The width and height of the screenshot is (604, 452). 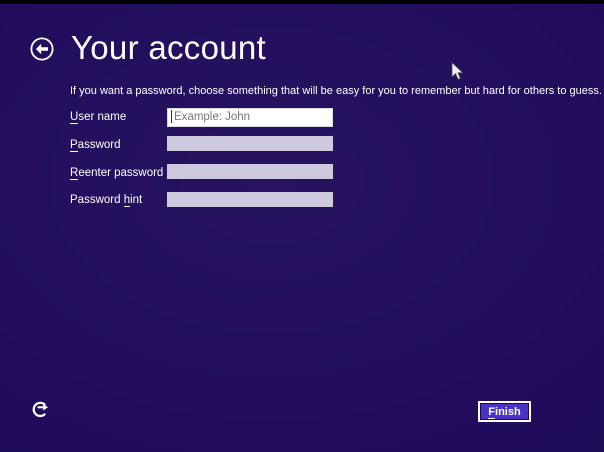 I want to click on username-label: User name, so click(x=98, y=117).